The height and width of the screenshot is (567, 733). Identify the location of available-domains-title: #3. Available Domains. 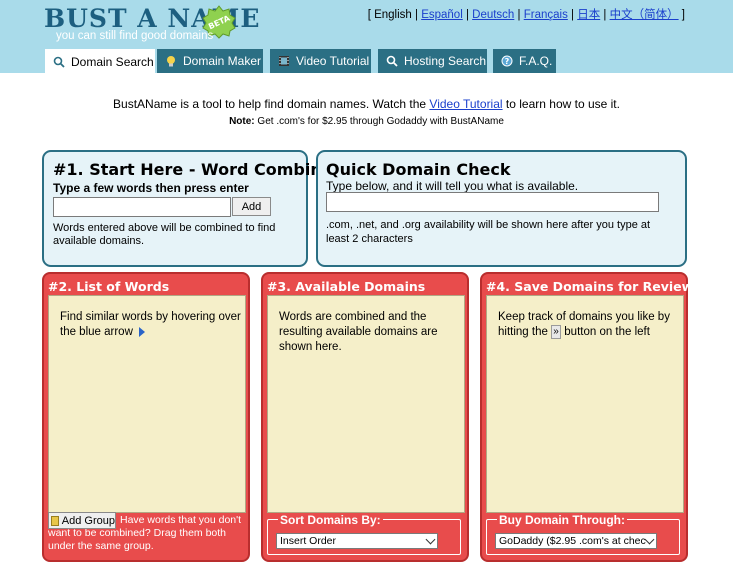
(346, 286).